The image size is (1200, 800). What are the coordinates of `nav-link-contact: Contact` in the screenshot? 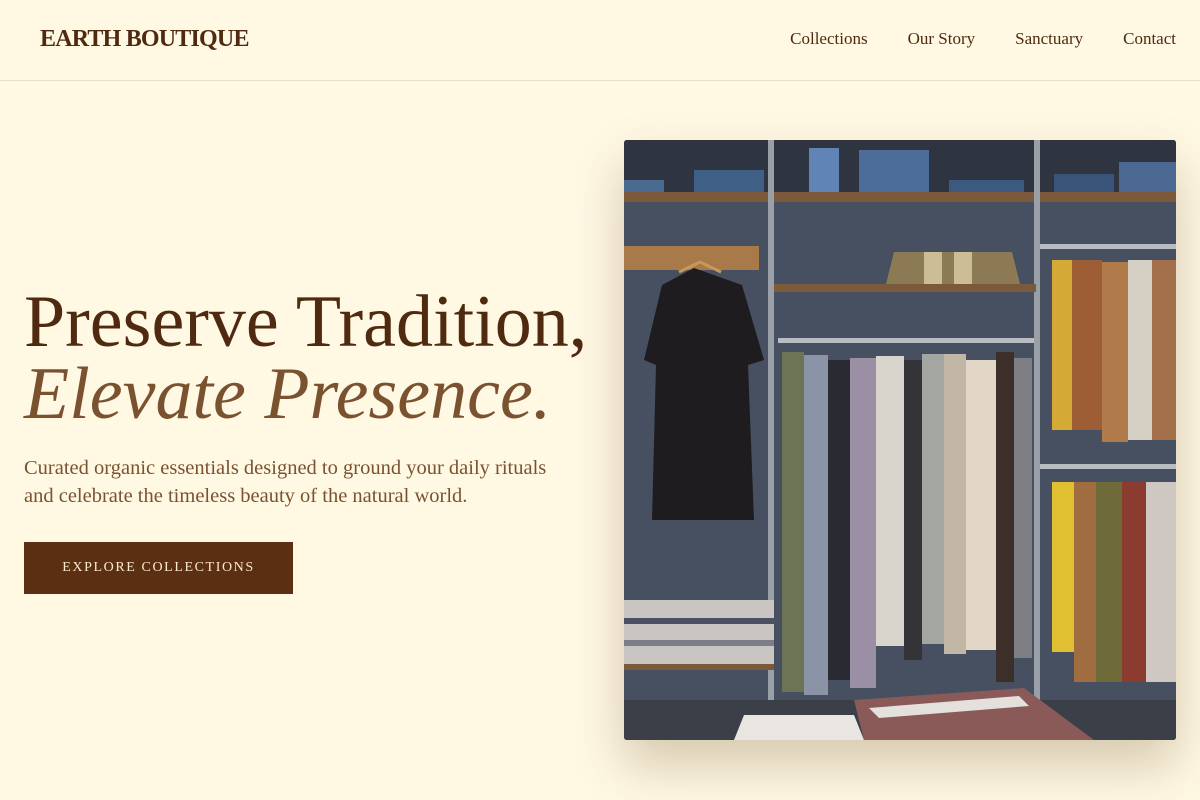 It's located at (1149, 39).